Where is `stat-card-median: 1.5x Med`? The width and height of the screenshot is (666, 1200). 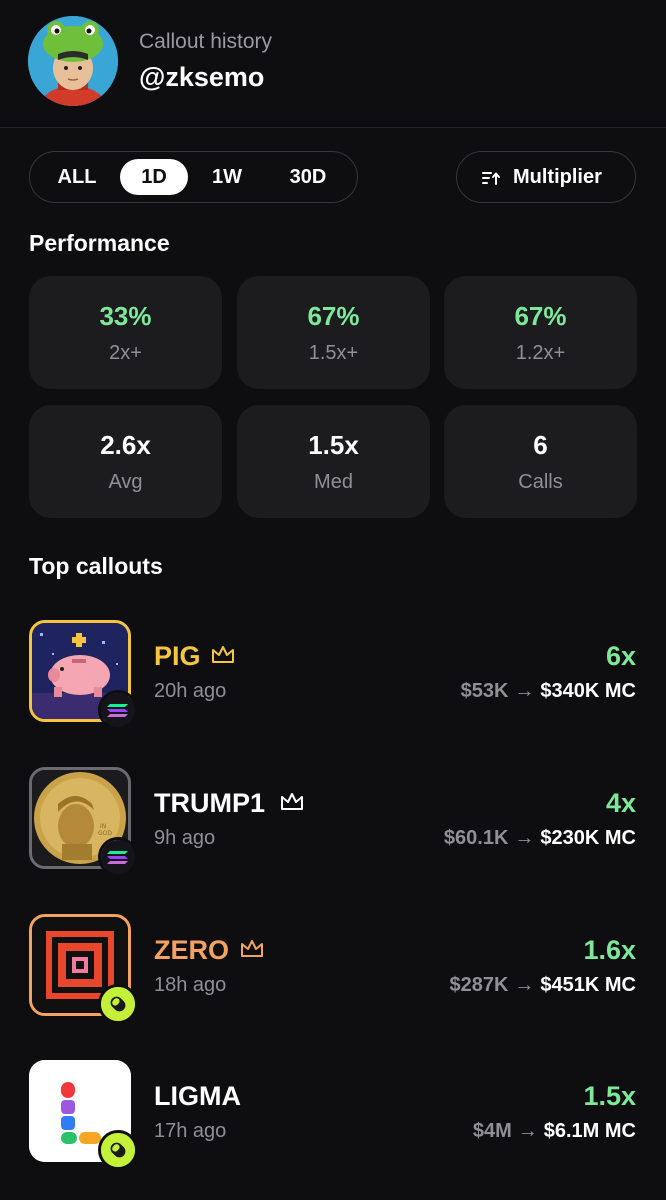
stat-card-median: 1.5x Med is located at coordinates (333, 461).